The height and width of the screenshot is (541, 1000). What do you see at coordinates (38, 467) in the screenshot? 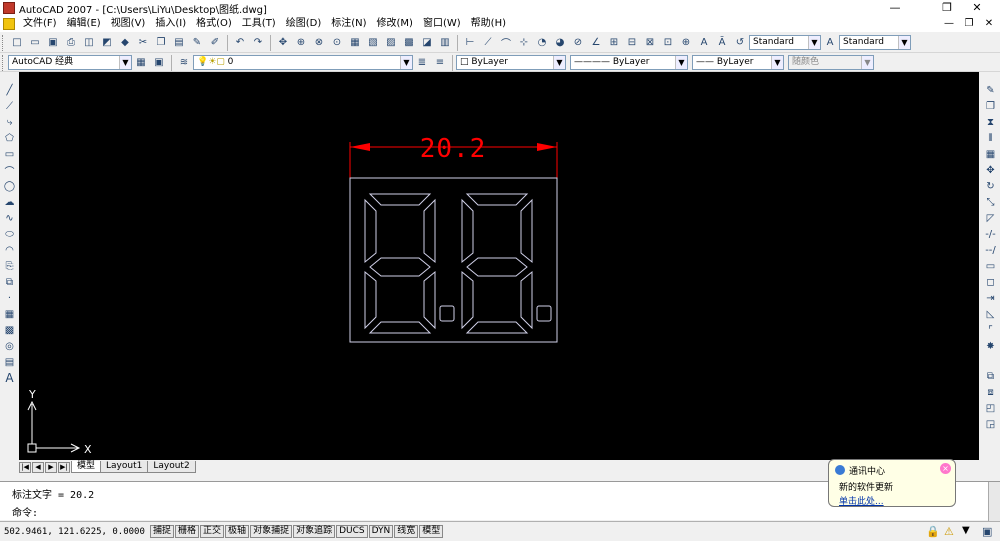
I see `tab-prev-icon: ◀` at bounding box center [38, 467].